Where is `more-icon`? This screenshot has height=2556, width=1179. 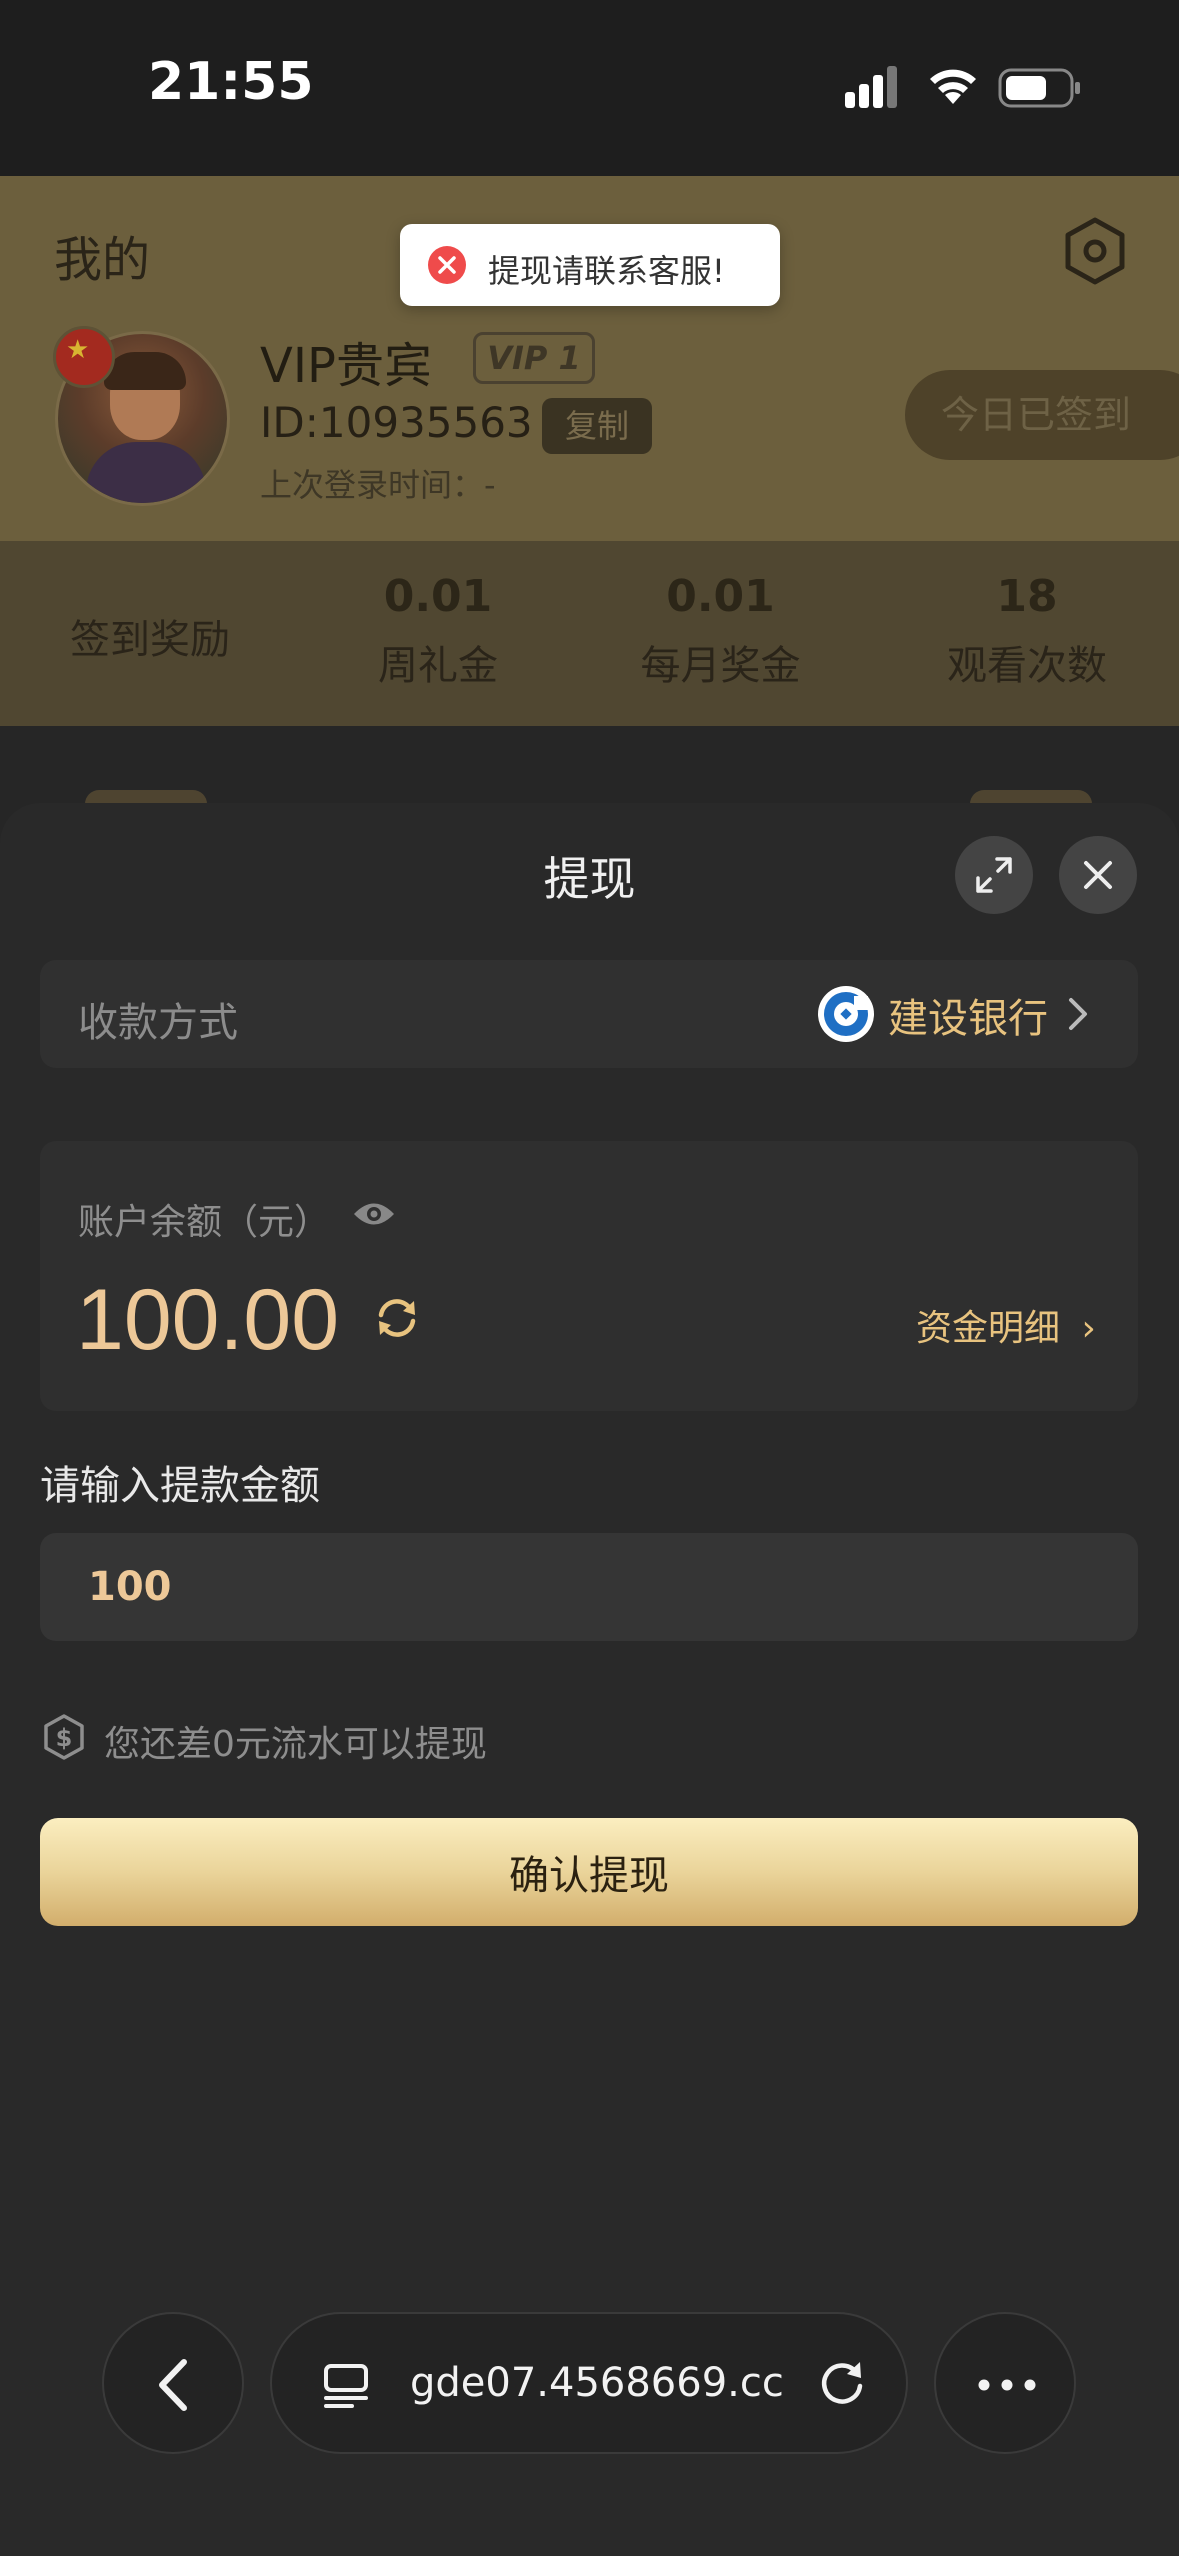
more-icon is located at coordinates (1007, 2385).